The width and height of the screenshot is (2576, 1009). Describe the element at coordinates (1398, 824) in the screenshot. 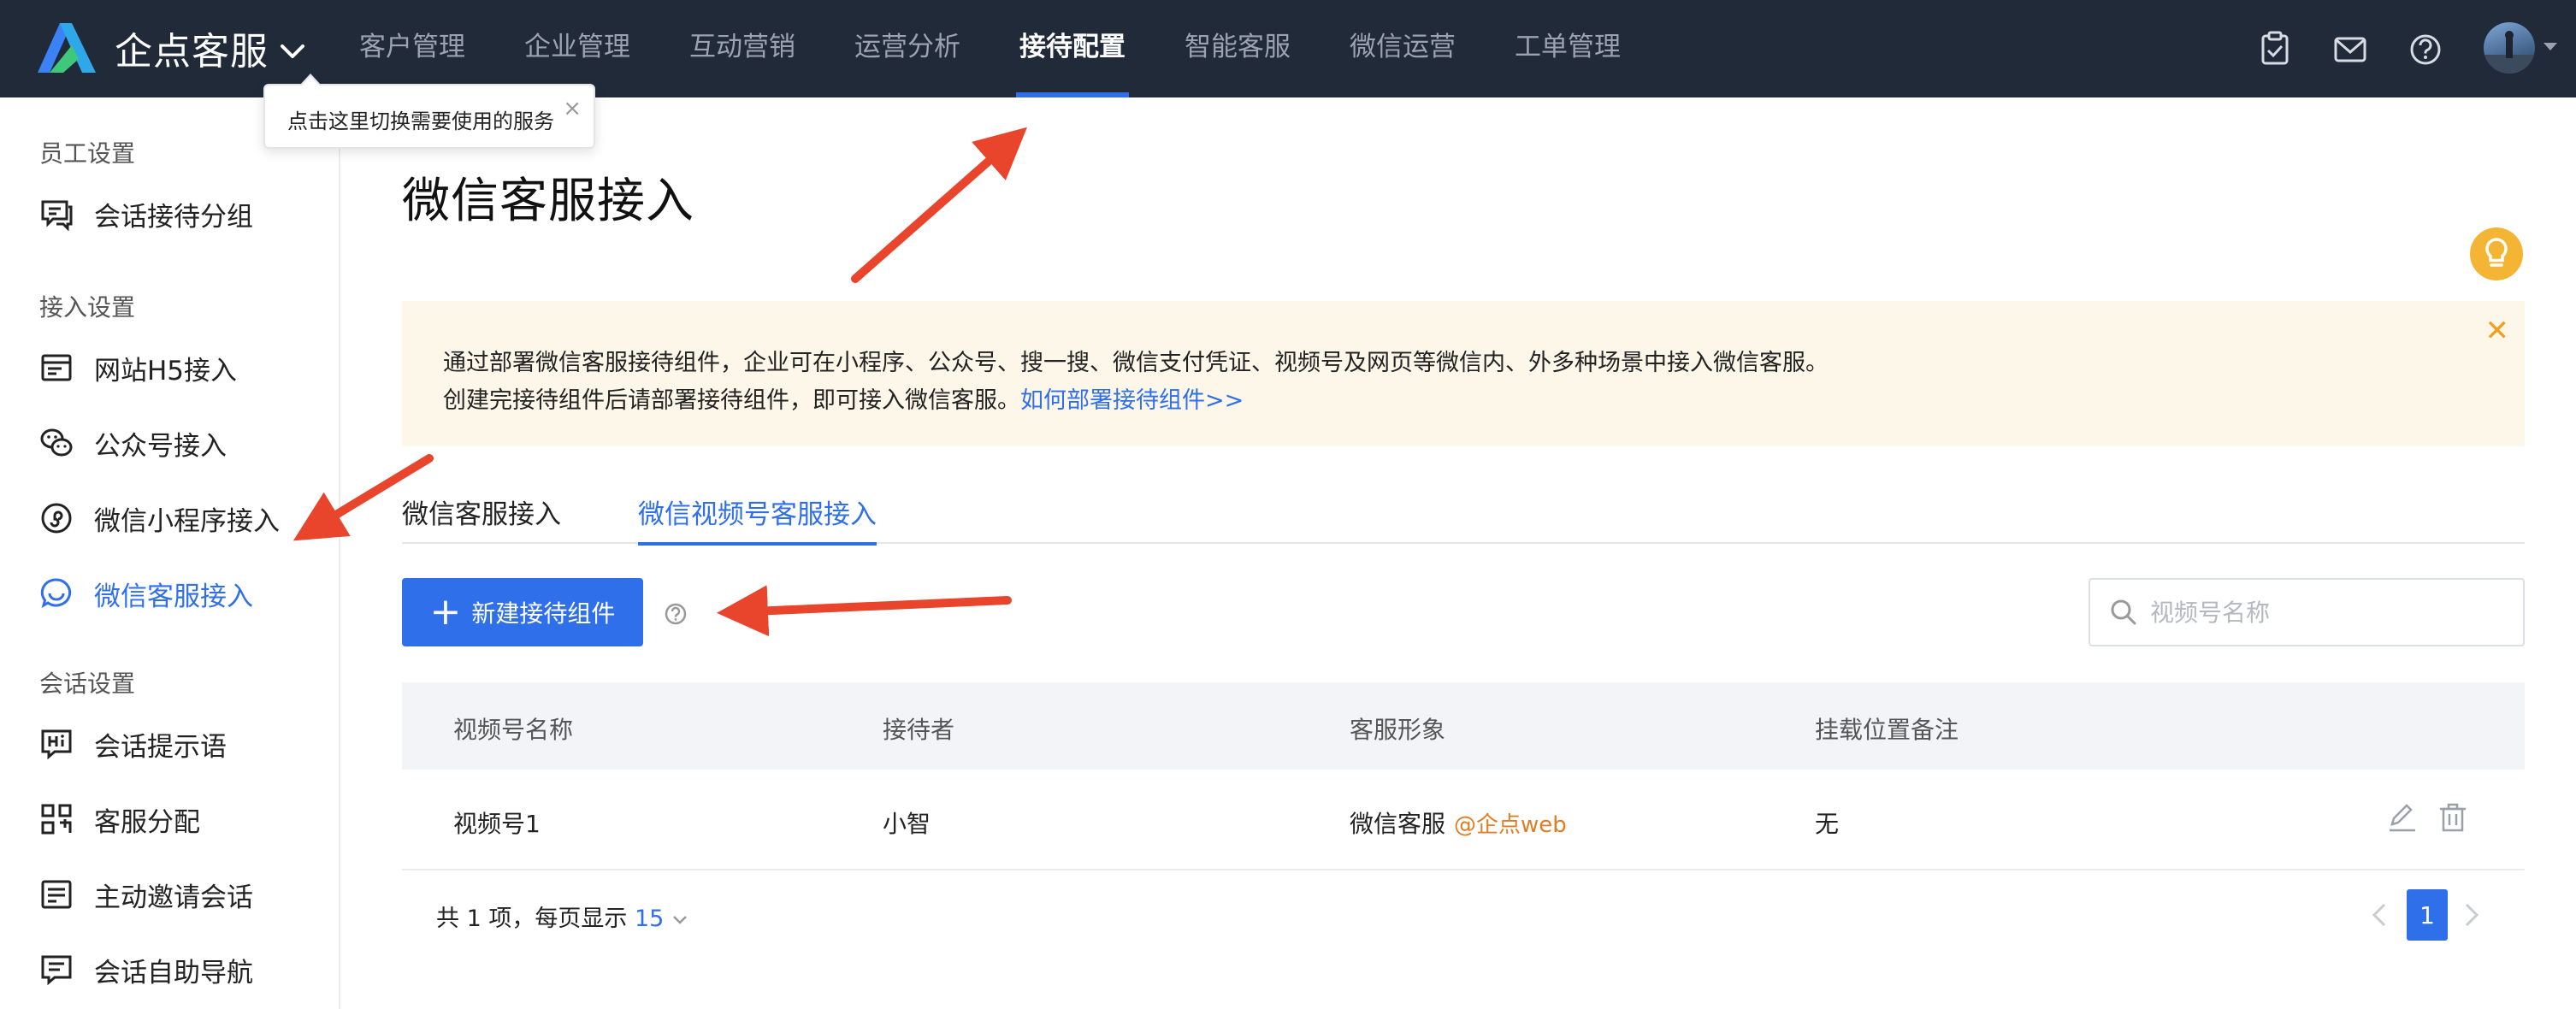

I see `cell-avatar-name: 微信客服` at that location.